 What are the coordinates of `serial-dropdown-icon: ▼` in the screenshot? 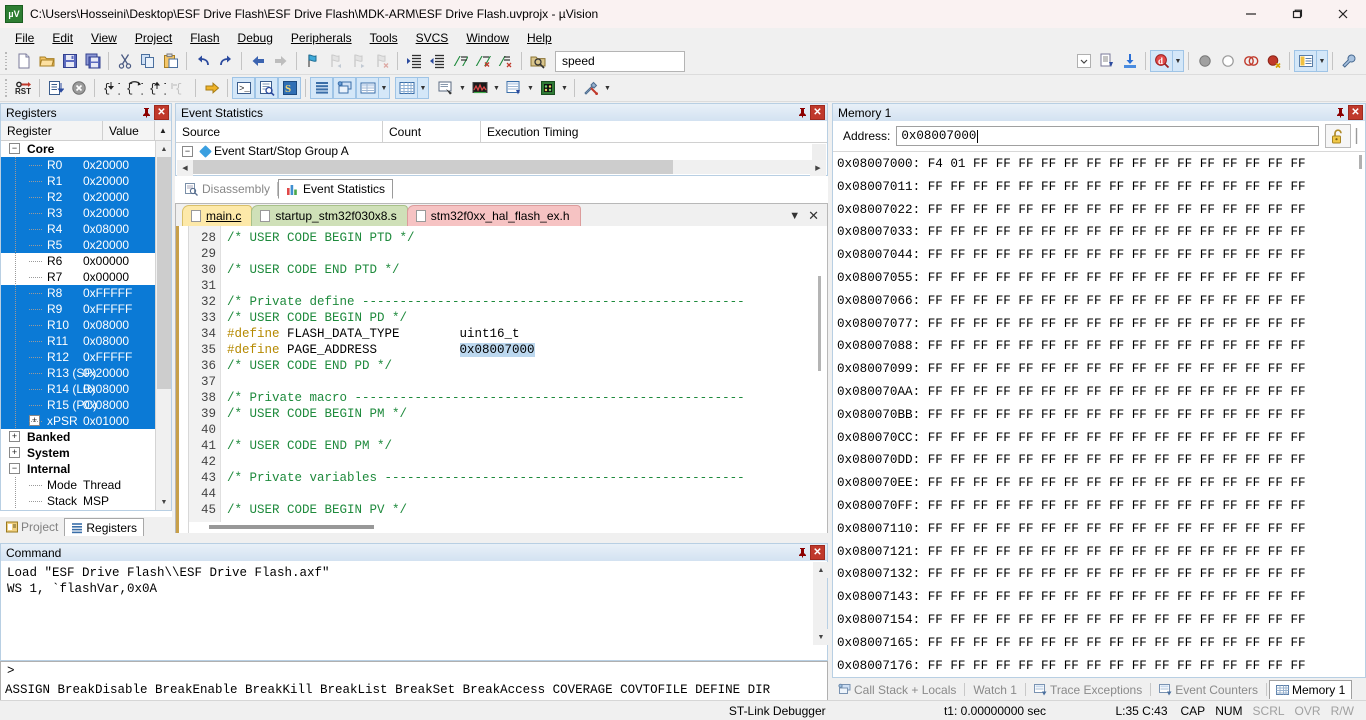 It's located at (462, 88).